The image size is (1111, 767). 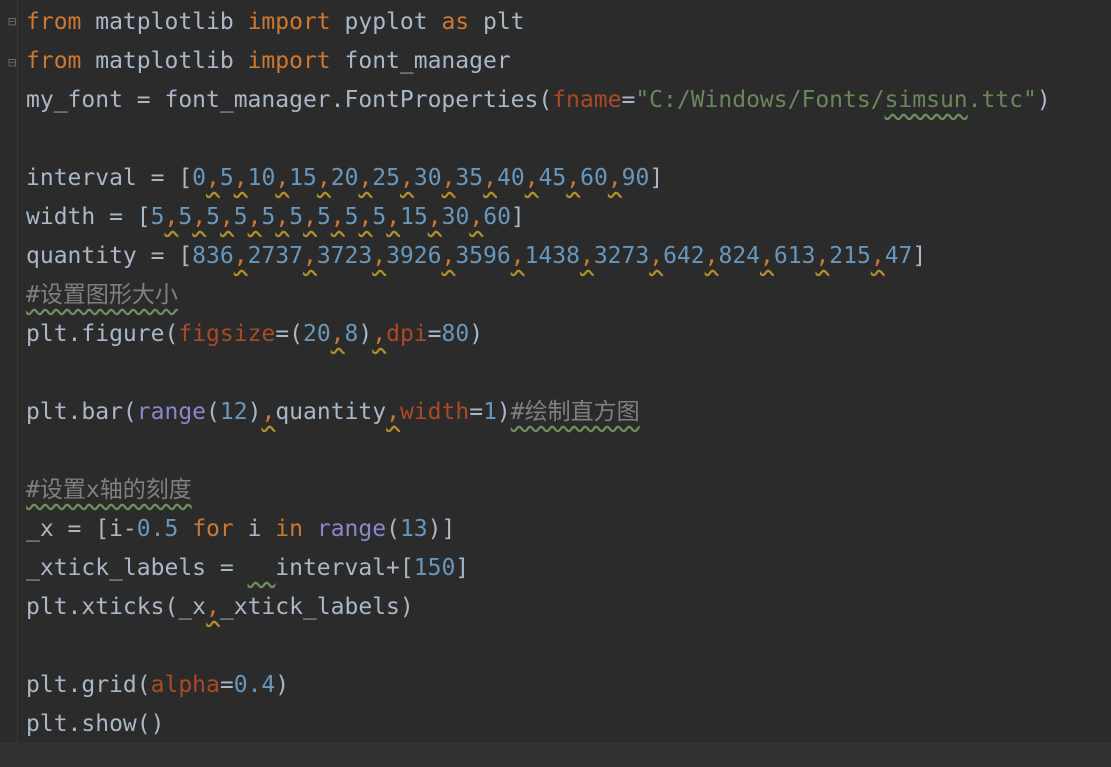 I want to click on code-line-1: from matplotlib import pyplot as plt, so click(x=275, y=22).